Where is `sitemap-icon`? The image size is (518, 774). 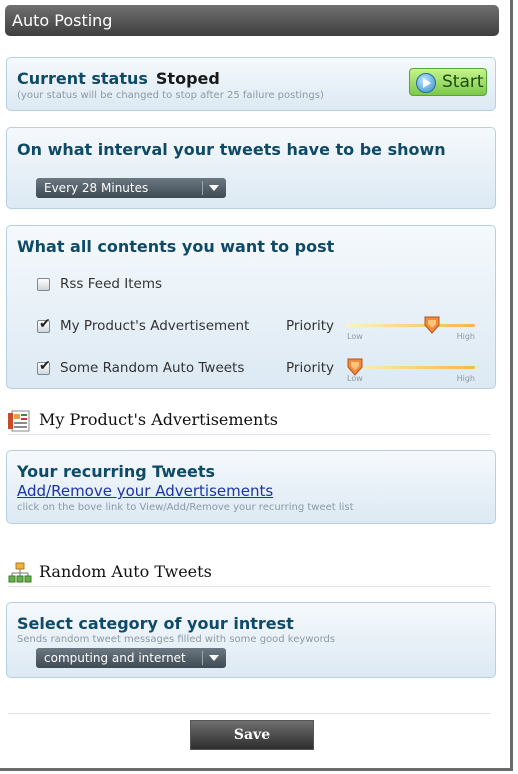 sitemap-icon is located at coordinates (20, 572).